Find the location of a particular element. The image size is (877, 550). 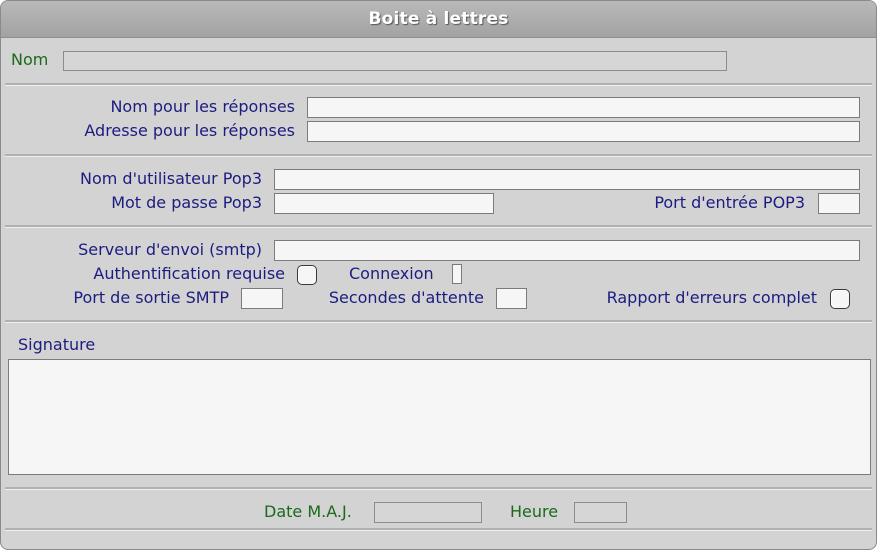

window-title: Boite à lettres is located at coordinates (438, 19).